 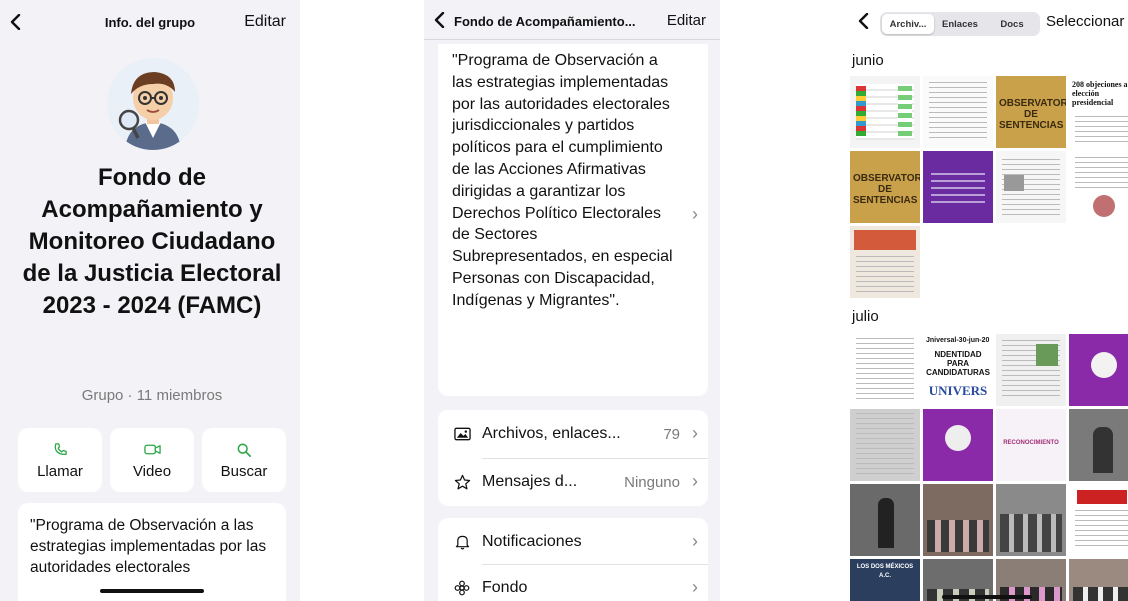 What do you see at coordinates (671, 434) in the screenshot?
I see `row-value: 79` at bounding box center [671, 434].